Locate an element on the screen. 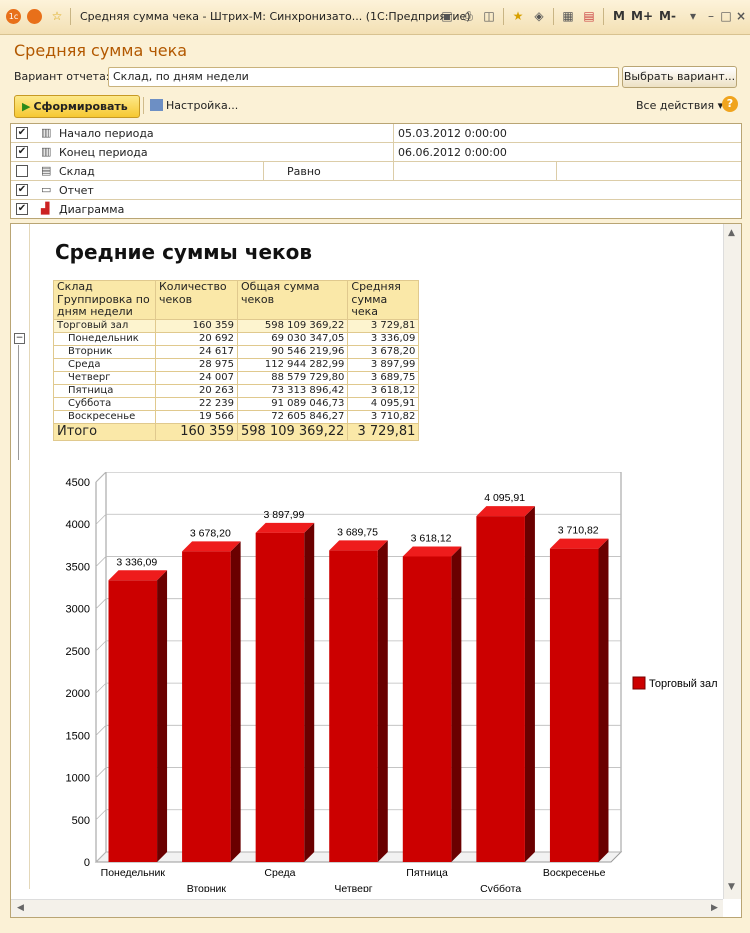 The width and height of the screenshot is (750, 933). calculator-icon: ▦ is located at coordinates (568, 16).